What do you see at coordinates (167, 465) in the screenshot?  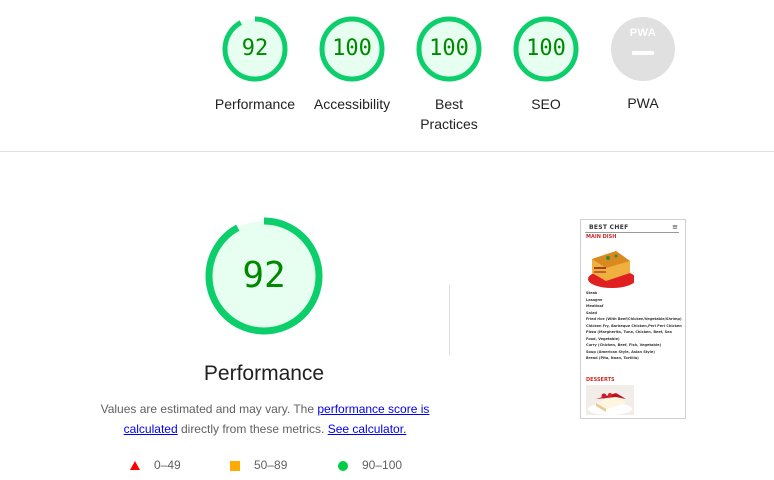 I see `legend-range: 0–49` at bounding box center [167, 465].